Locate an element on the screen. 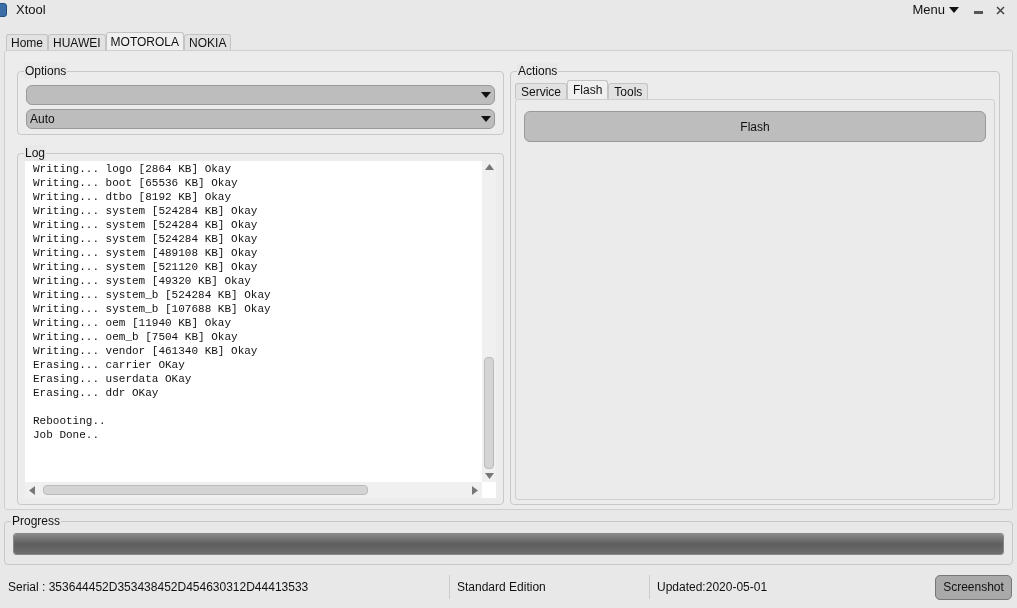 This screenshot has height=608, width=1017. tab: Service is located at coordinates (541, 91).